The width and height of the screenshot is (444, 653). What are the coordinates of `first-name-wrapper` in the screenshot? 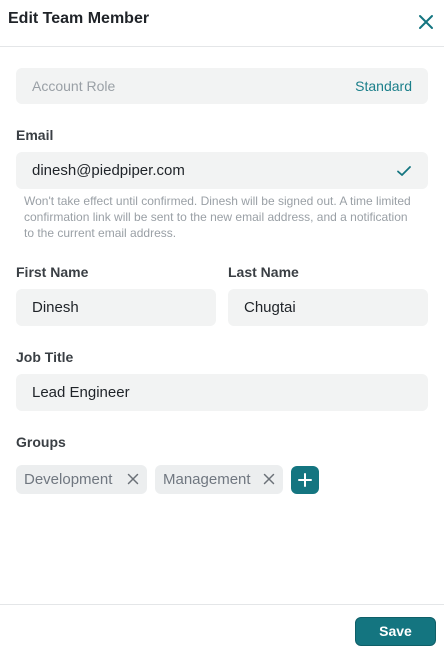 It's located at (116, 307).